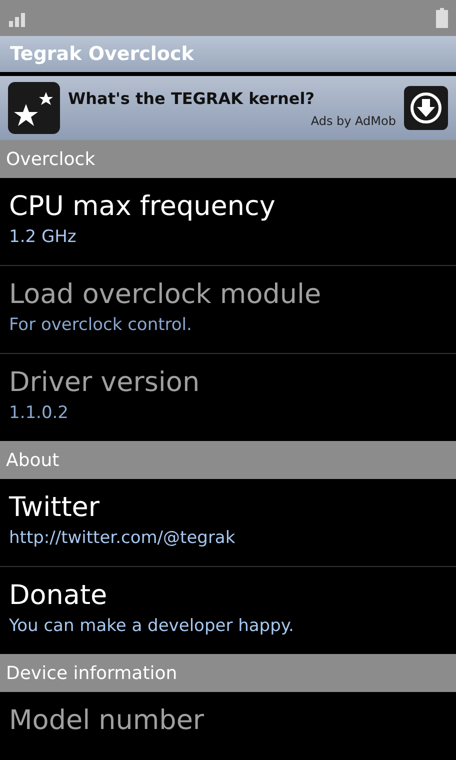 The image size is (456, 760). I want to click on preference-title: Model number, so click(106, 721).